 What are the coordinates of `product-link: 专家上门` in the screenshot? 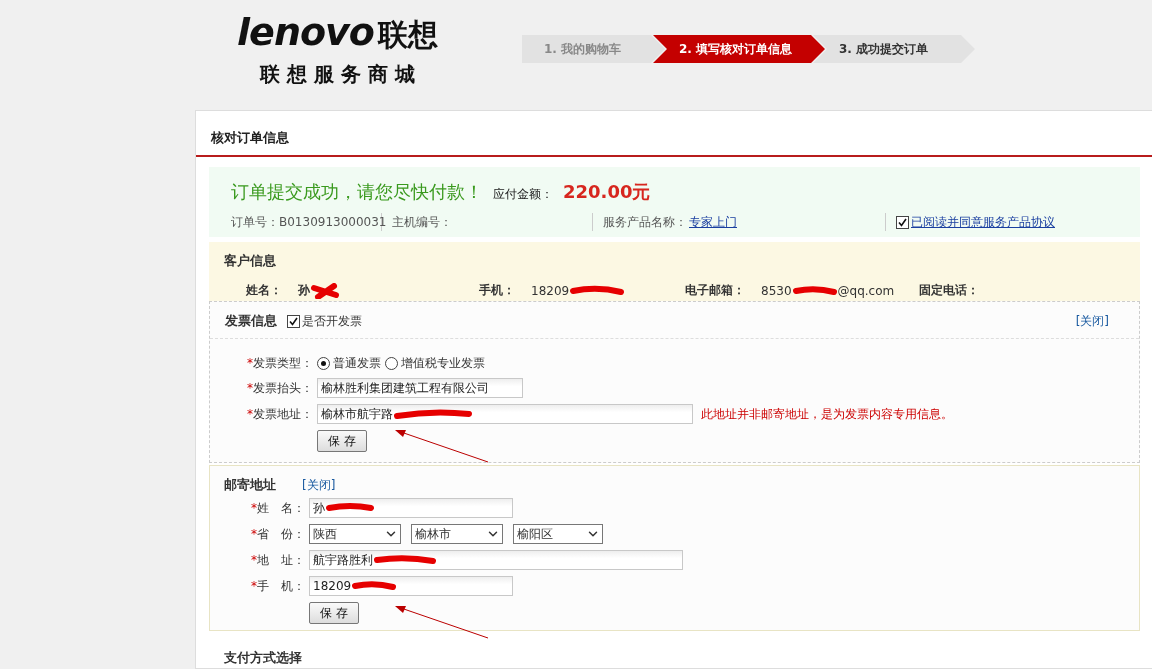 It's located at (713, 222).